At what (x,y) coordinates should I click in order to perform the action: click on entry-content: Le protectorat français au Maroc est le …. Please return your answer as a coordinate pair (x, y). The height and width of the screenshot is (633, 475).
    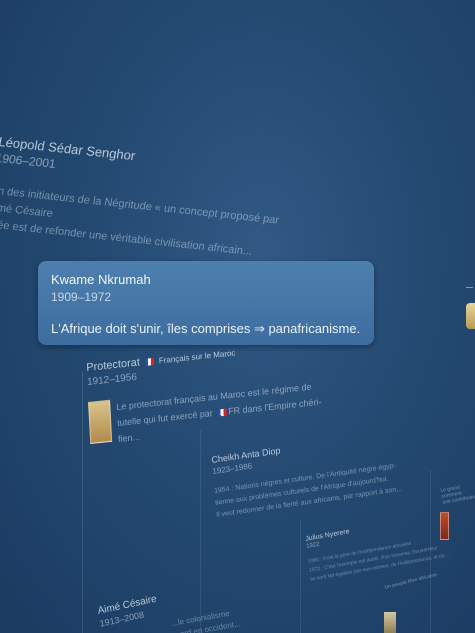
    Looking at the image, I should click on (205, 414).